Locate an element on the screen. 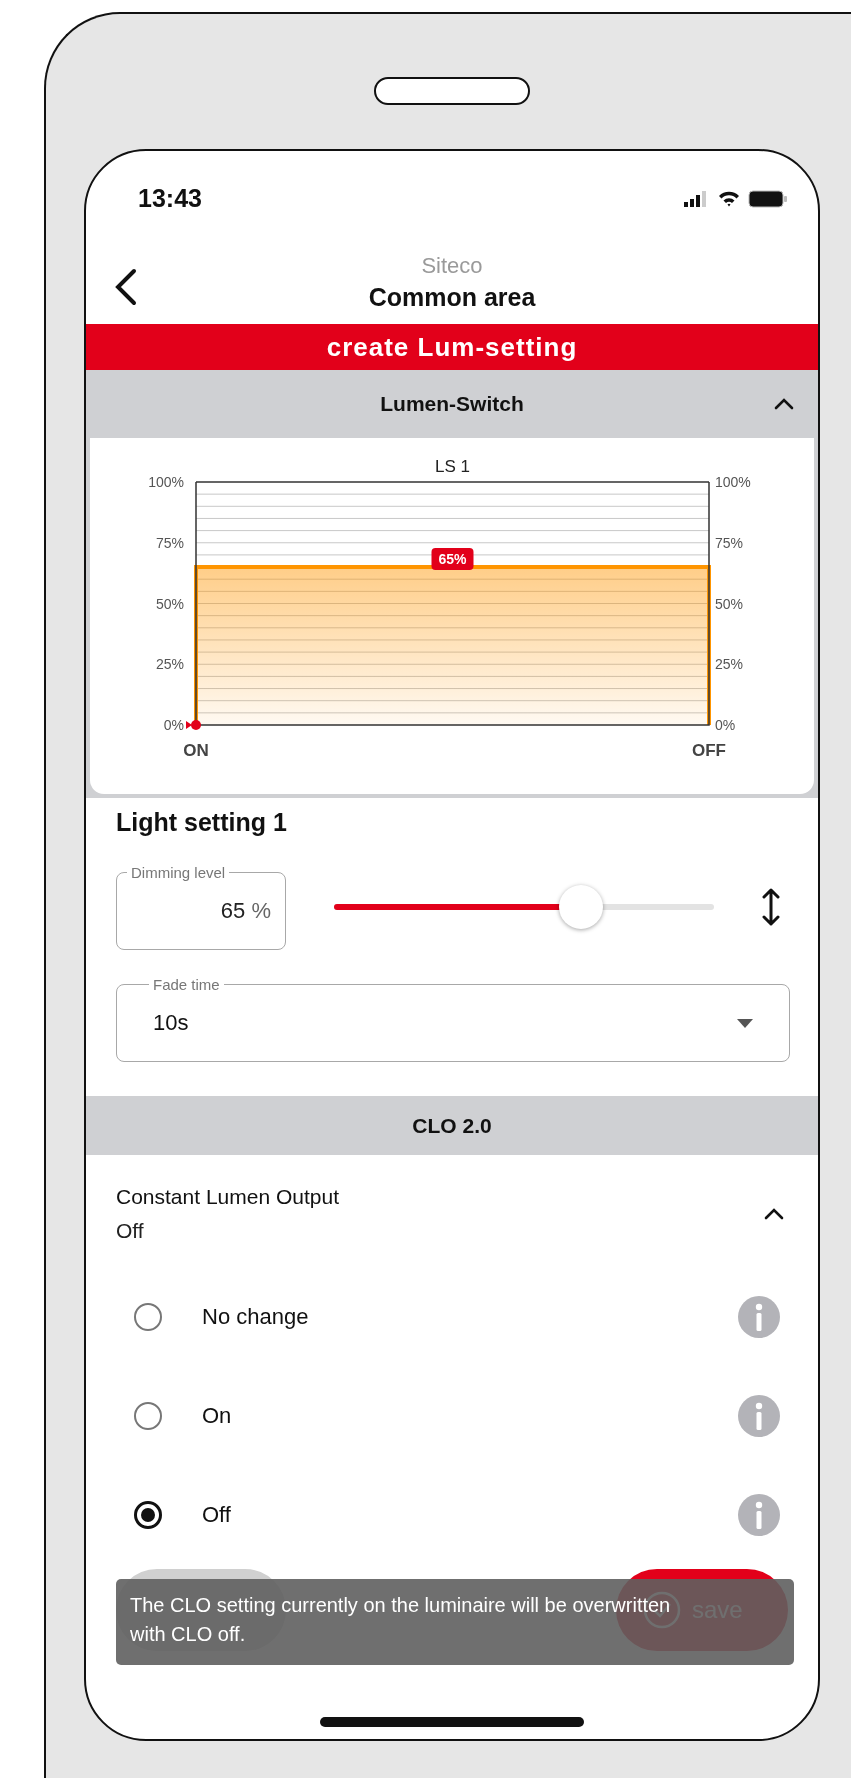 This screenshot has height=1778, width=851. caret-icon is located at coordinates (745, 1023).